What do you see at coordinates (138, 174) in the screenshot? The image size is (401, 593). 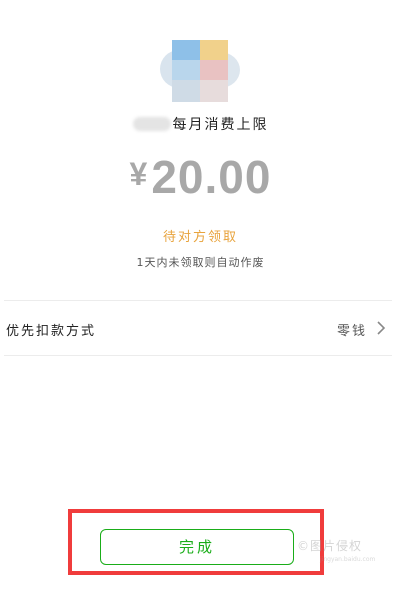 I see `currency-symbol: ¥` at bounding box center [138, 174].